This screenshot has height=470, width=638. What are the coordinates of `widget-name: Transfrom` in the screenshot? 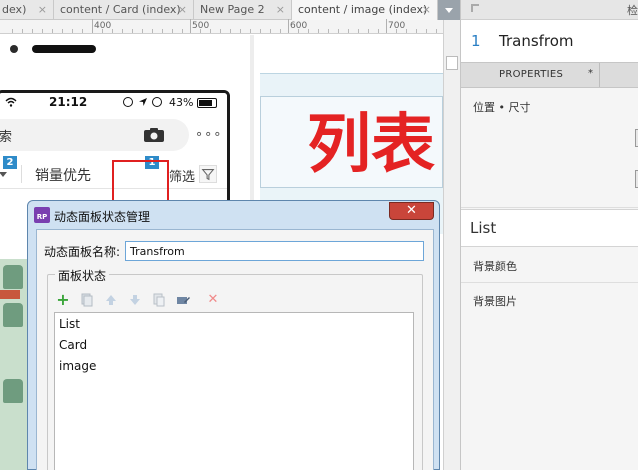 It's located at (536, 41).